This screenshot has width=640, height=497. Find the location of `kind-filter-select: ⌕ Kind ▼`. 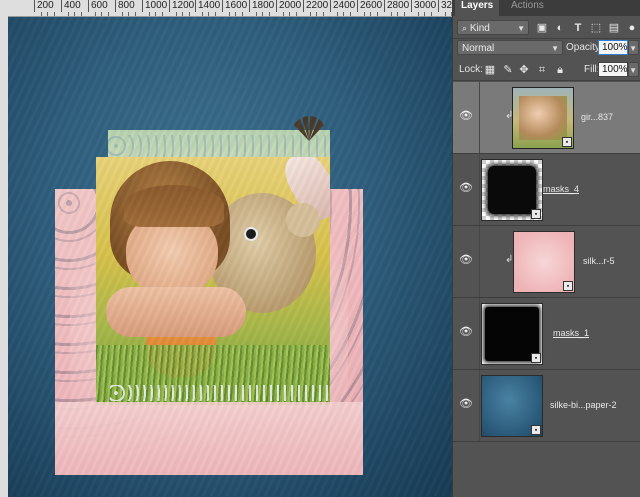

kind-filter-select: ⌕ Kind ▼ is located at coordinates (493, 27).